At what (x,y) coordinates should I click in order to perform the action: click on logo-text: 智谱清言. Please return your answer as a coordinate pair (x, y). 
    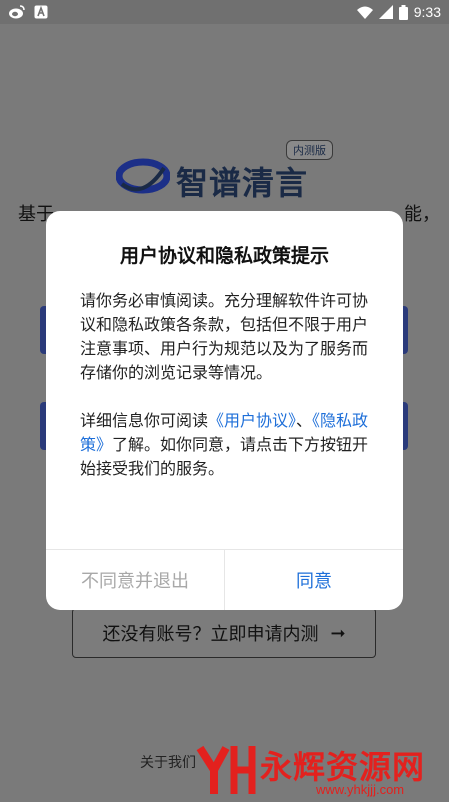
    Looking at the image, I should click on (242, 183).